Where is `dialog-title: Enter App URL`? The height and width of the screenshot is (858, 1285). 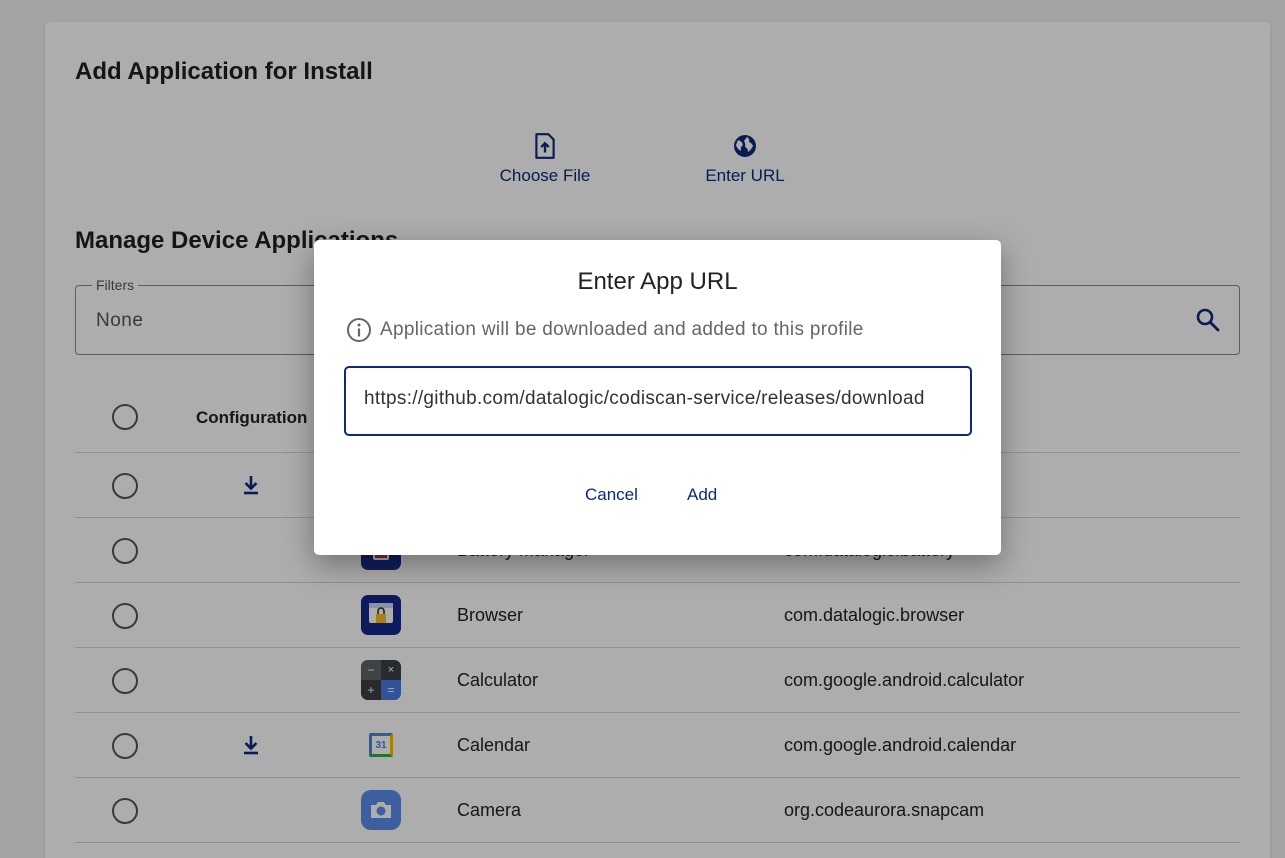 dialog-title: Enter App URL is located at coordinates (657, 281).